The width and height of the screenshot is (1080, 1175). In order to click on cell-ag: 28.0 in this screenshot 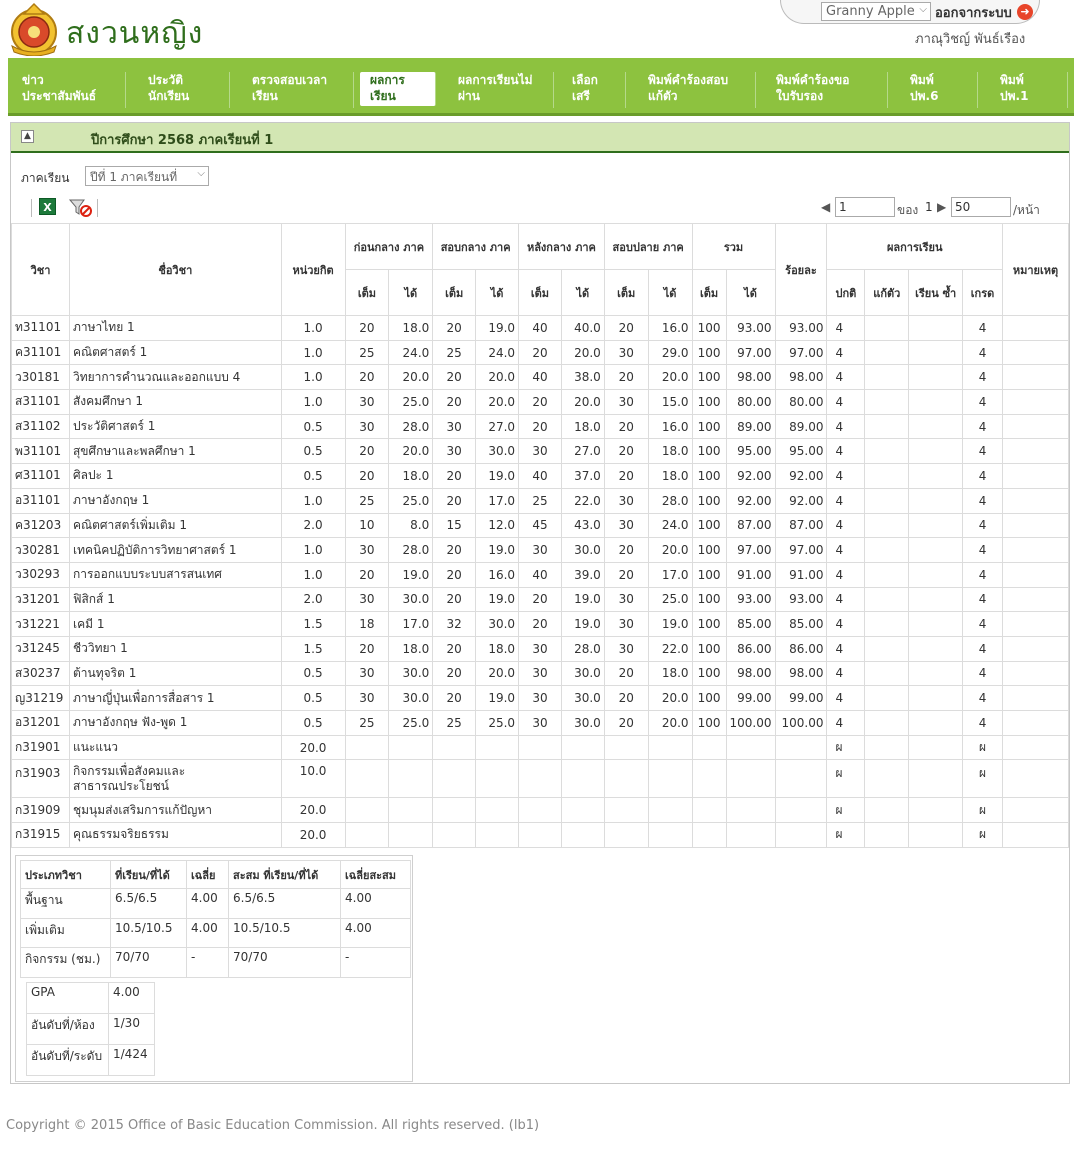, I will do `click(582, 648)`.